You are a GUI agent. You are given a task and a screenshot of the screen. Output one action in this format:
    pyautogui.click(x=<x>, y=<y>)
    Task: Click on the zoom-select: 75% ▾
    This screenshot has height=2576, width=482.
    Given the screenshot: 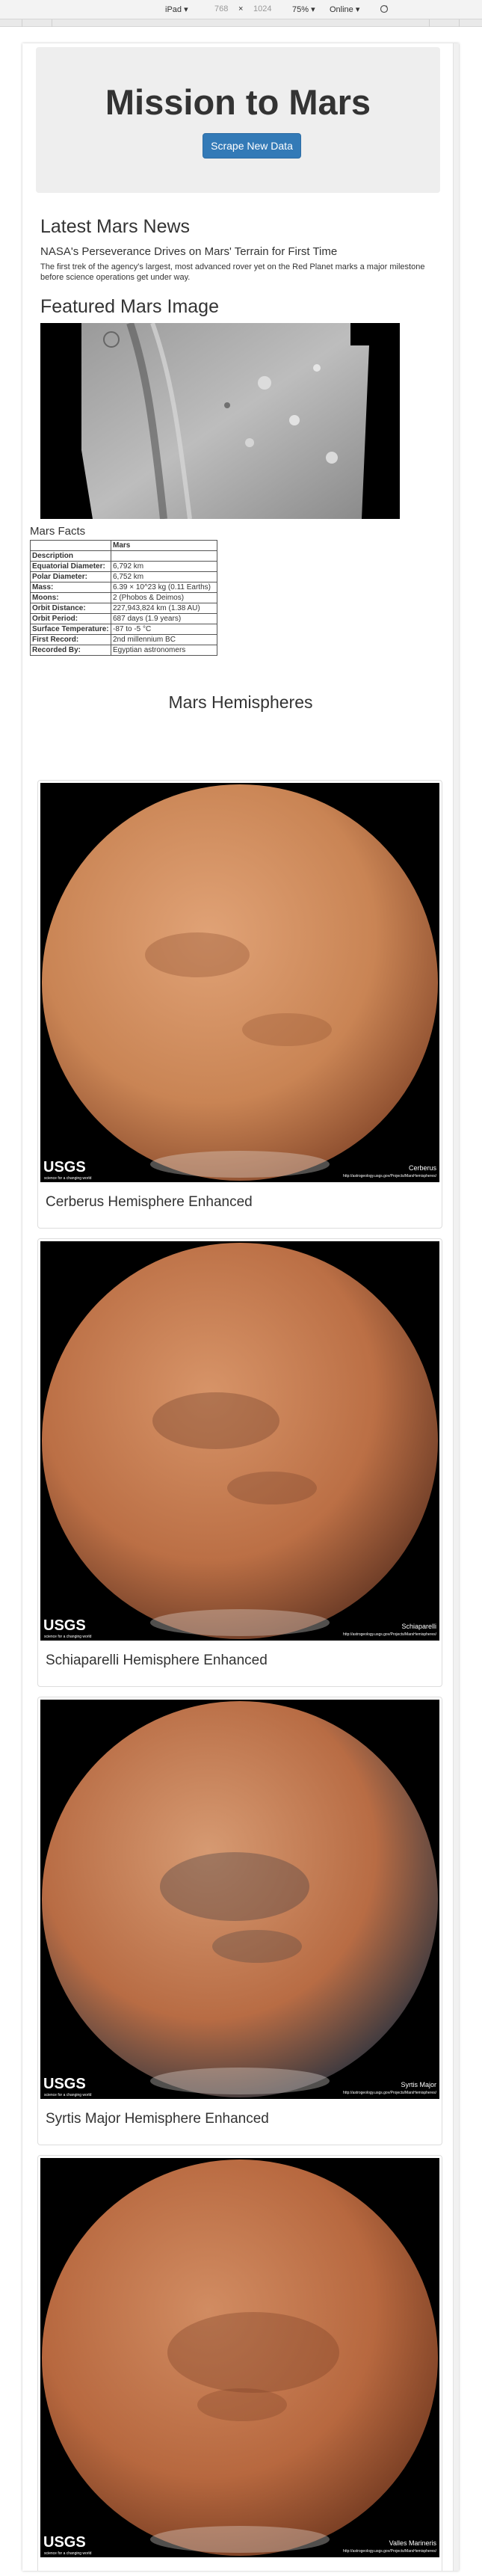 What is the action you would take?
    pyautogui.click(x=303, y=9)
    